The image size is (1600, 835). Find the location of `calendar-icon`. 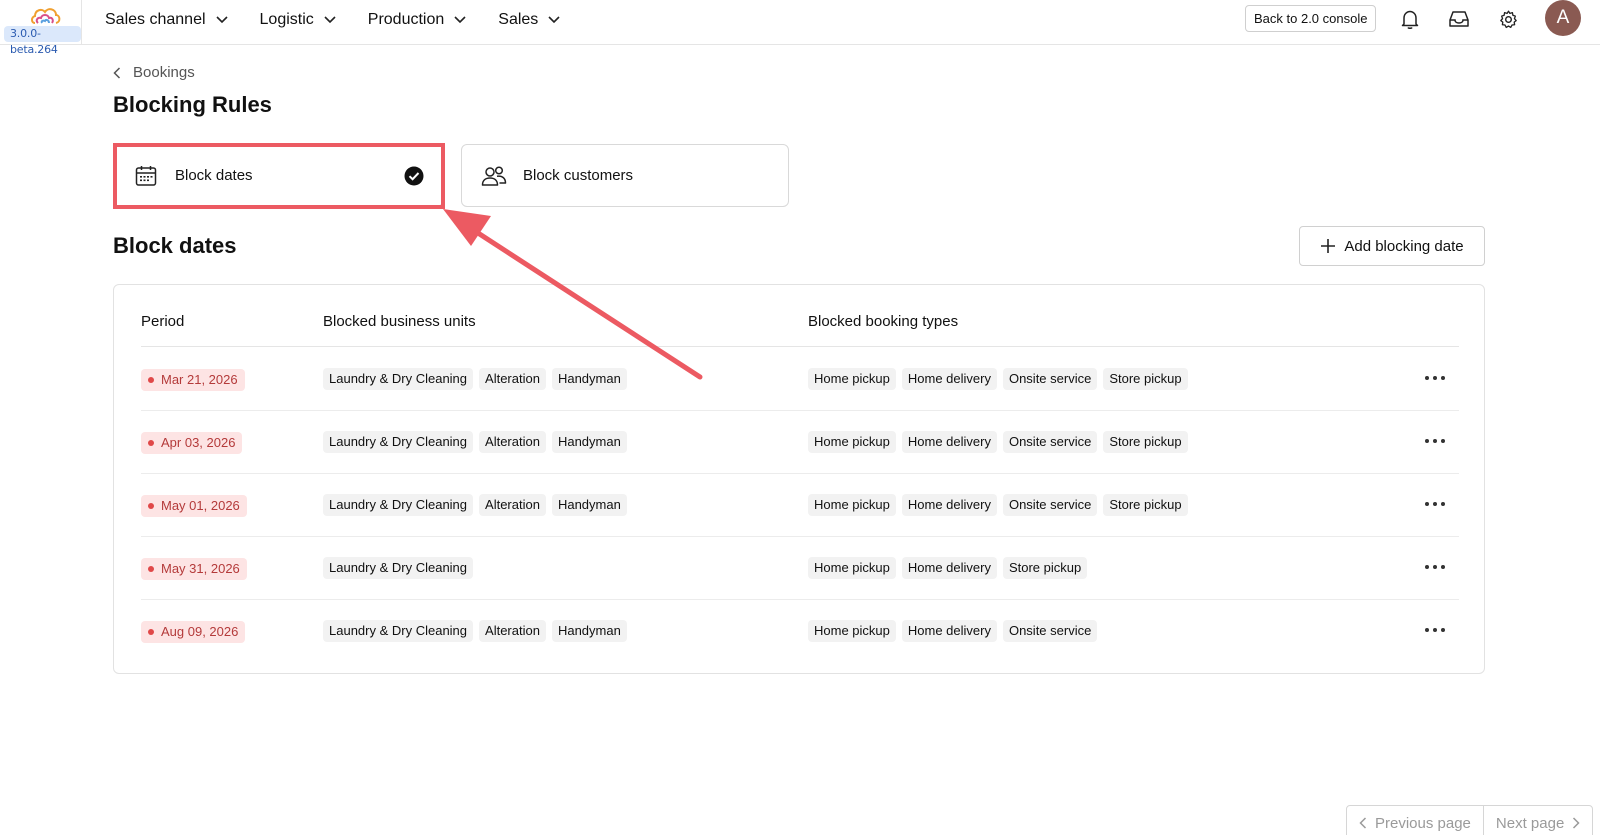

calendar-icon is located at coordinates (146, 175).